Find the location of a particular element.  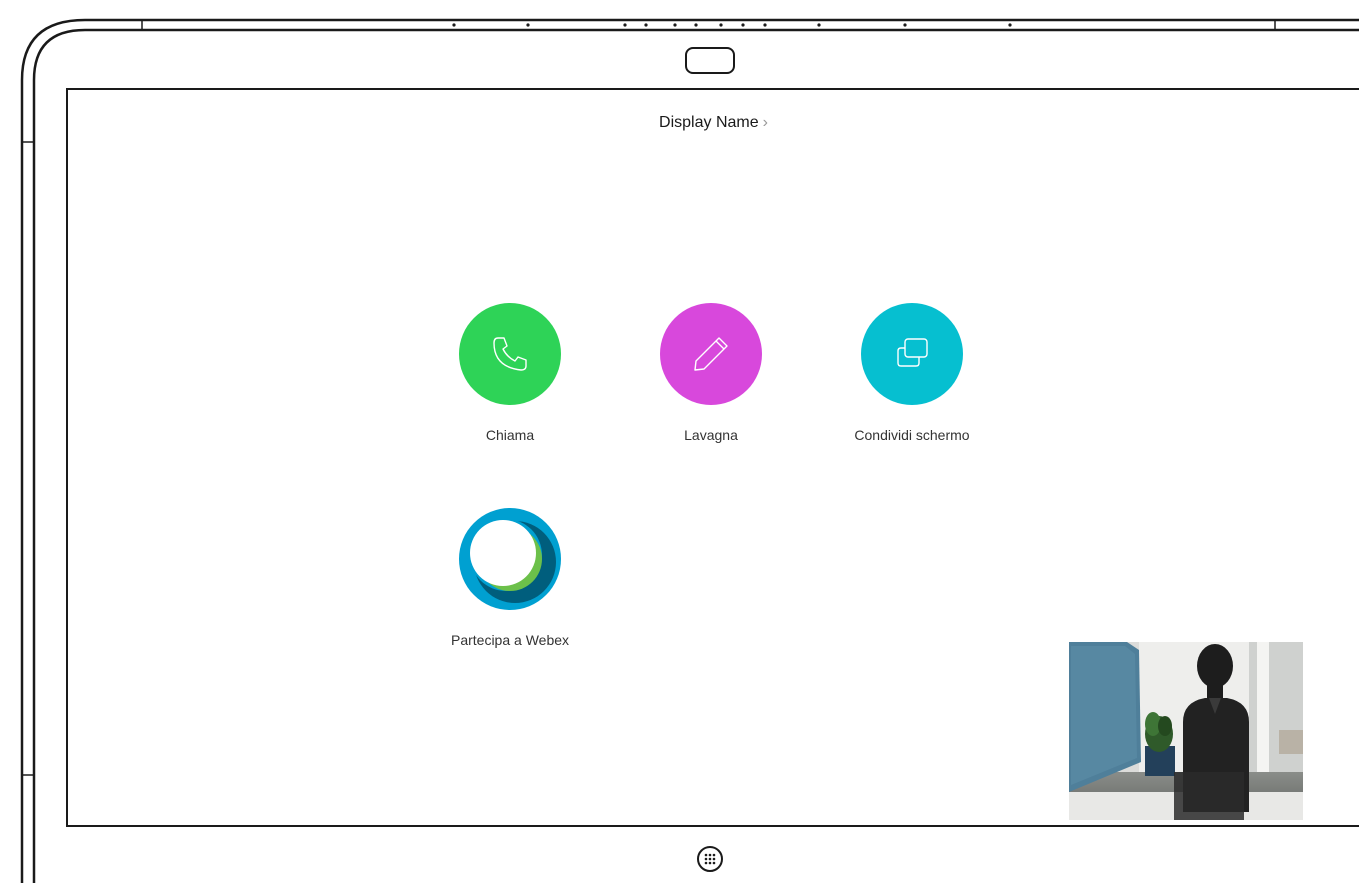

join-webex-button: Partecipa a Webex is located at coordinates (510, 578).